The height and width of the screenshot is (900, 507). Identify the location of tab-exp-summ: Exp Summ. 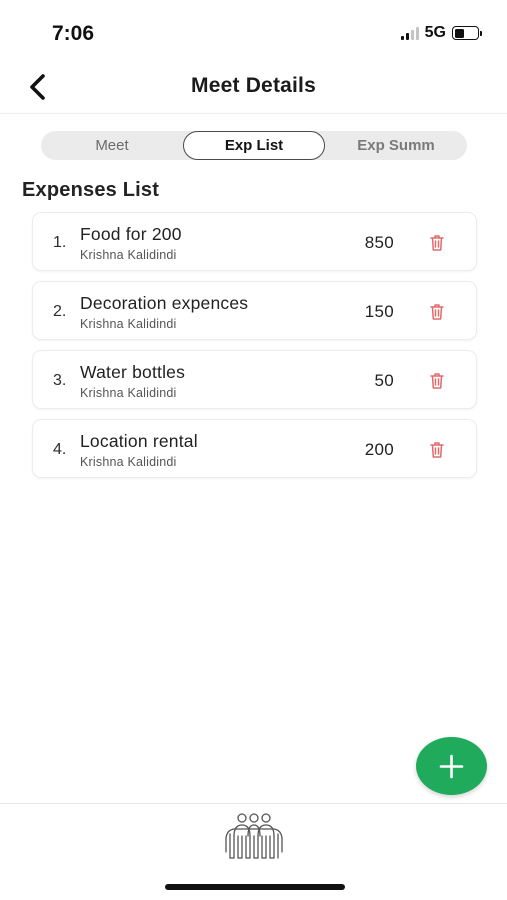
(396, 145).